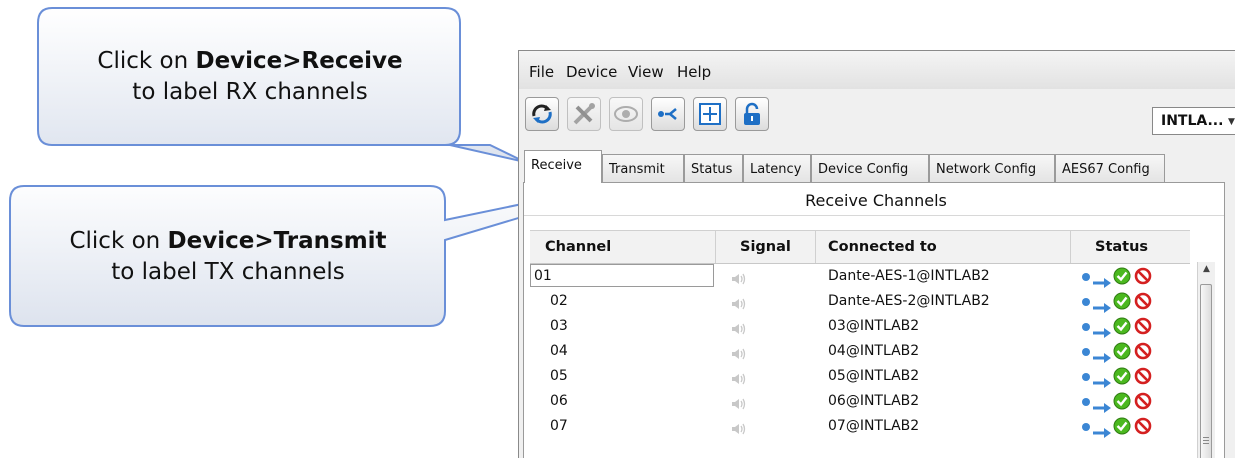 This screenshot has height=458, width=1235. What do you see at coordinates (870, 168) in the screenshot?
I see `tab-device-config: Device Config` at bounding box center [870, 168].